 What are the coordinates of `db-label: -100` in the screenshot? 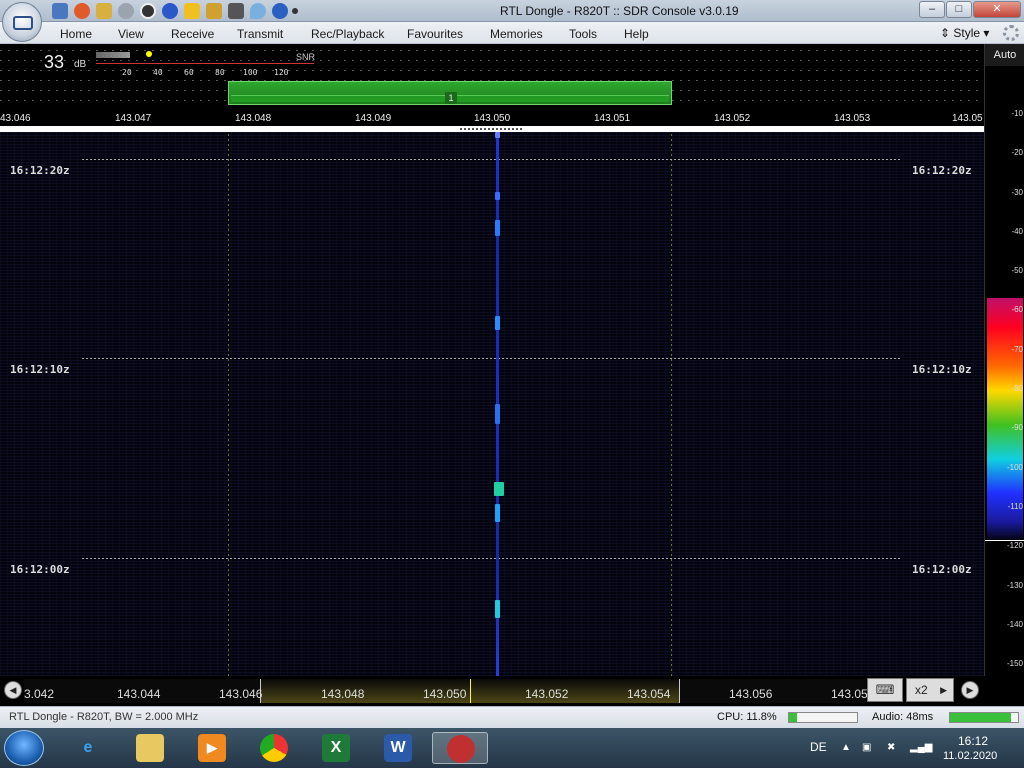 It's located at (1014, 467).